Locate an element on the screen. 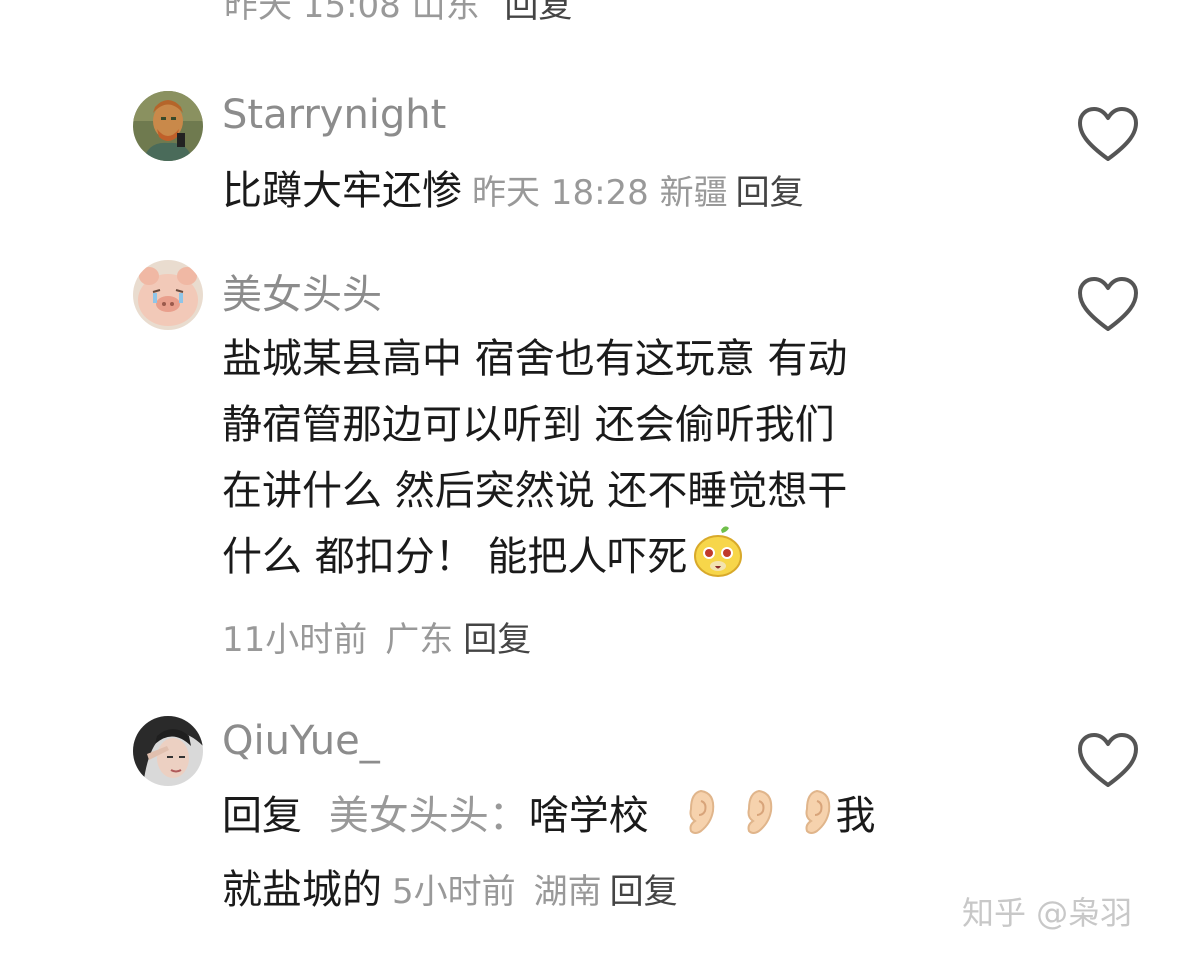 Image resolution: width=1181 pixels, height=956 pixels. comment-time: 5小时前 is located at coordinates (454, 892).